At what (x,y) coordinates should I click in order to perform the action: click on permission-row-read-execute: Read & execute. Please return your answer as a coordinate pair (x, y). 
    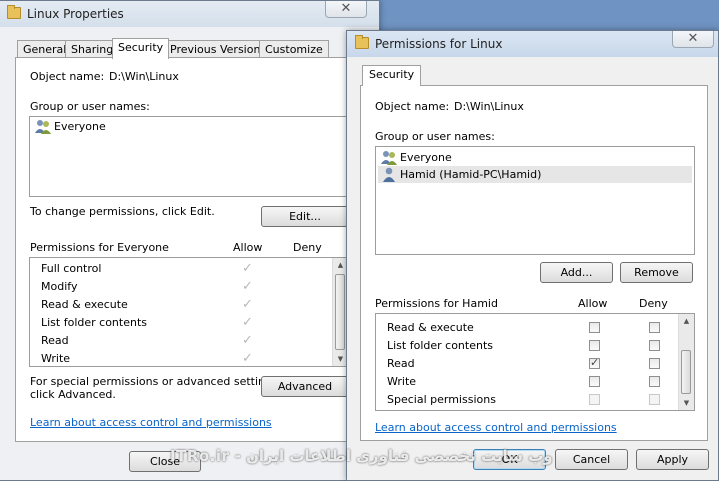
    Looking at the image, I should click on (527, 328).